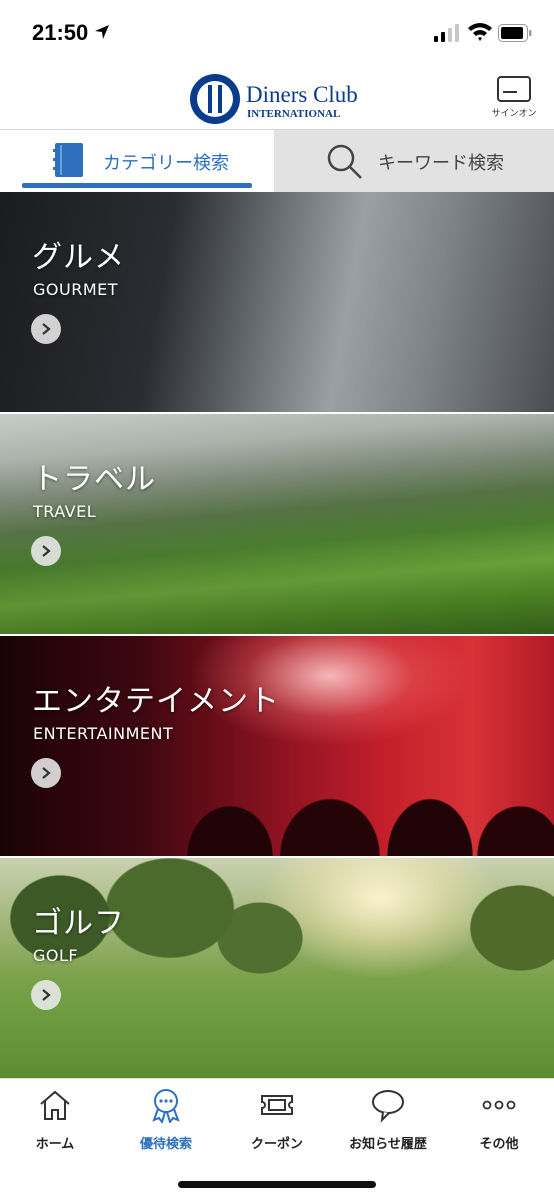 Image resolution: width=554 pixels, height=1200 pixels. Describe the element at coordinates (55, 1123) in the screenshot. I see `nav-item-home: ホーム` at that location.